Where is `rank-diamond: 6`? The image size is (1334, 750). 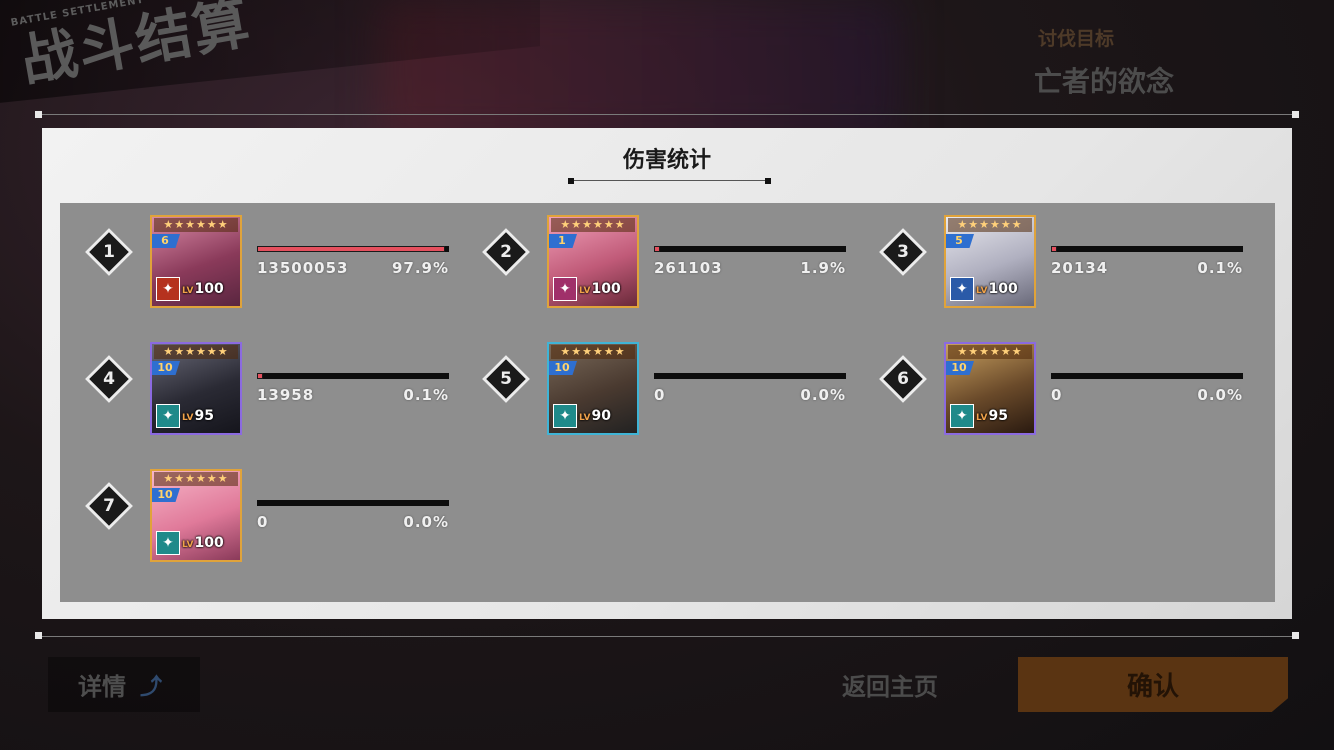
rank-diamond: 6 is located at coordinates (903, 379).